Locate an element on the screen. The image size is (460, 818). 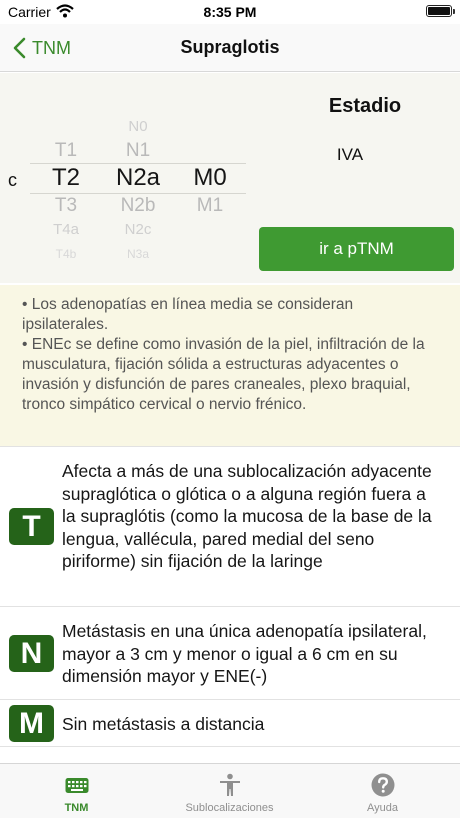
clock: 8:35 PM is located at coordinates (230, 12).